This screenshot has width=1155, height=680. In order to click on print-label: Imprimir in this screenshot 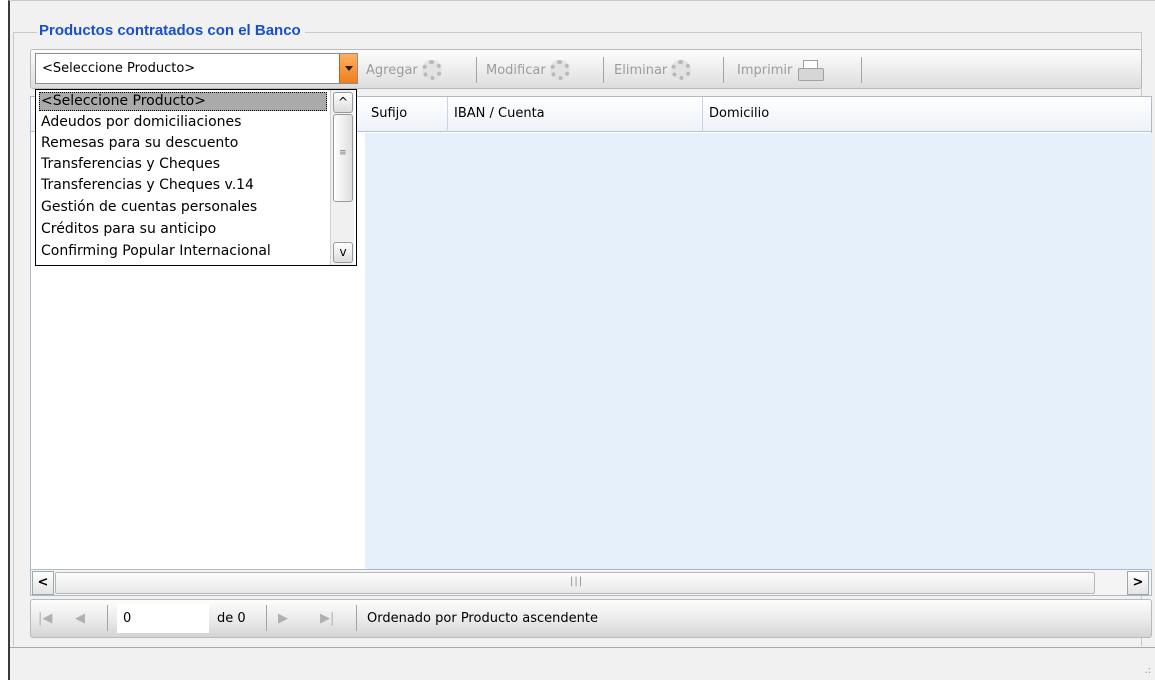, I will do `click(765, 70)`.